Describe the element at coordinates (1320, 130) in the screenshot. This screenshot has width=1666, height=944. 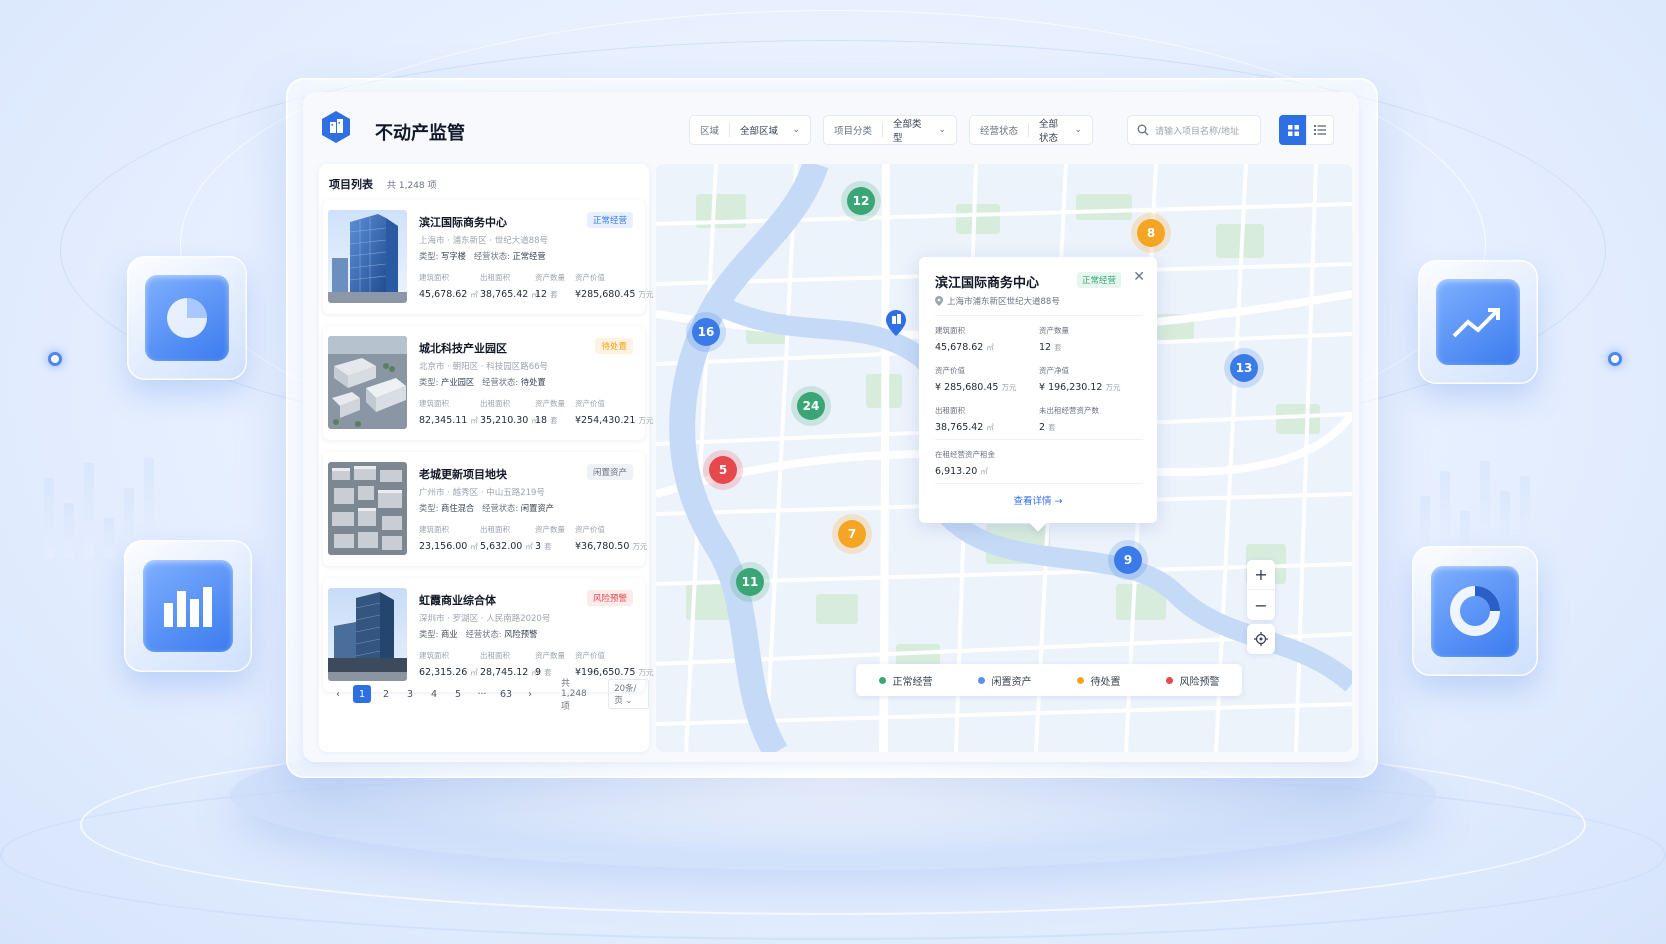
I see `list-view-button` at that location.